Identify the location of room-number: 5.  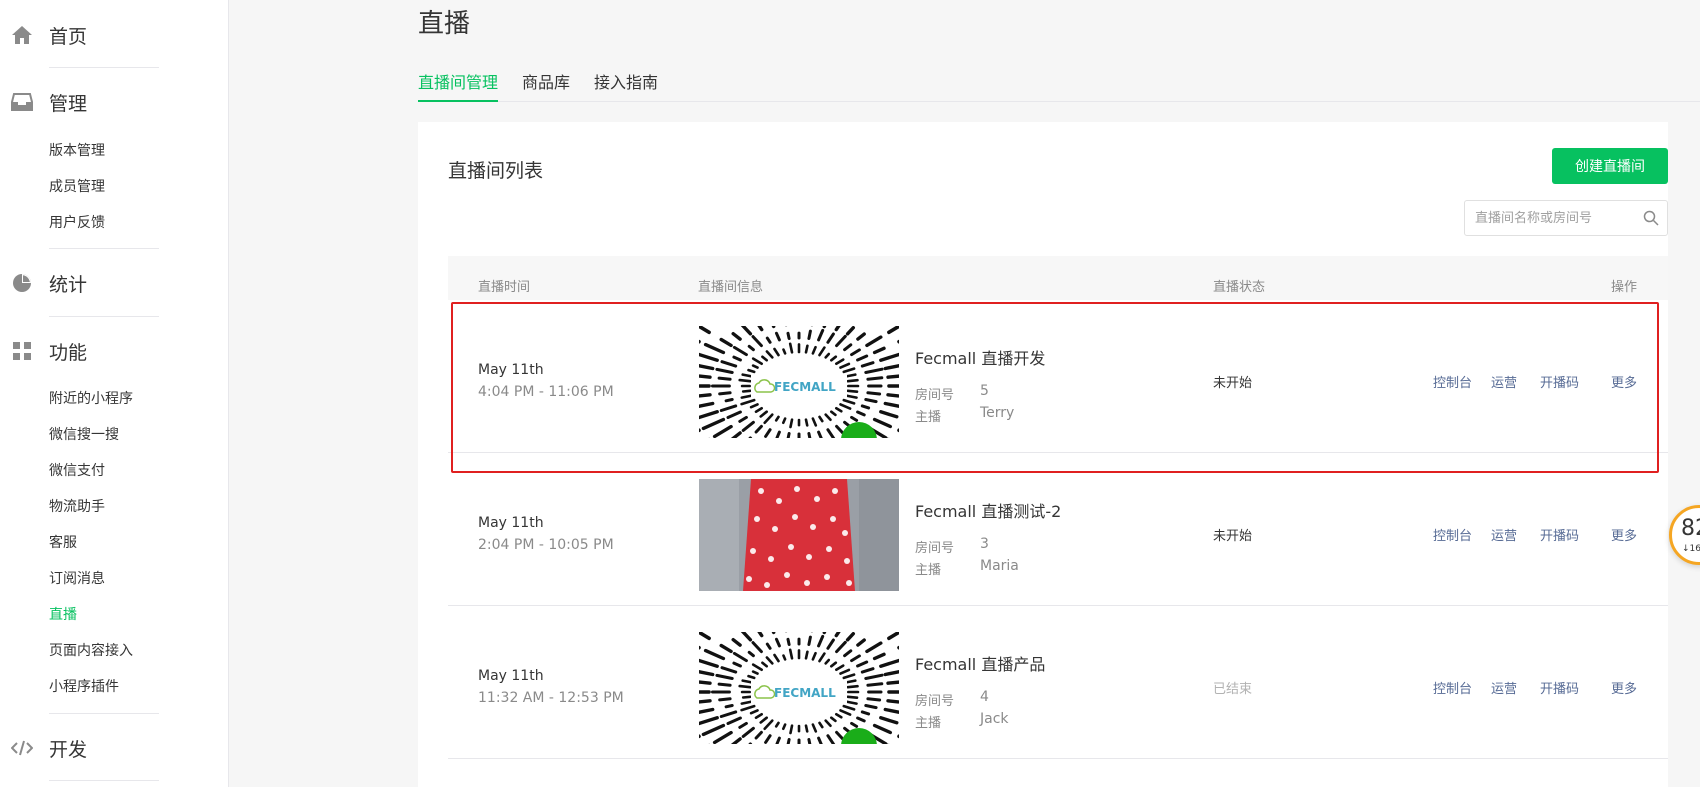
(984, 391).